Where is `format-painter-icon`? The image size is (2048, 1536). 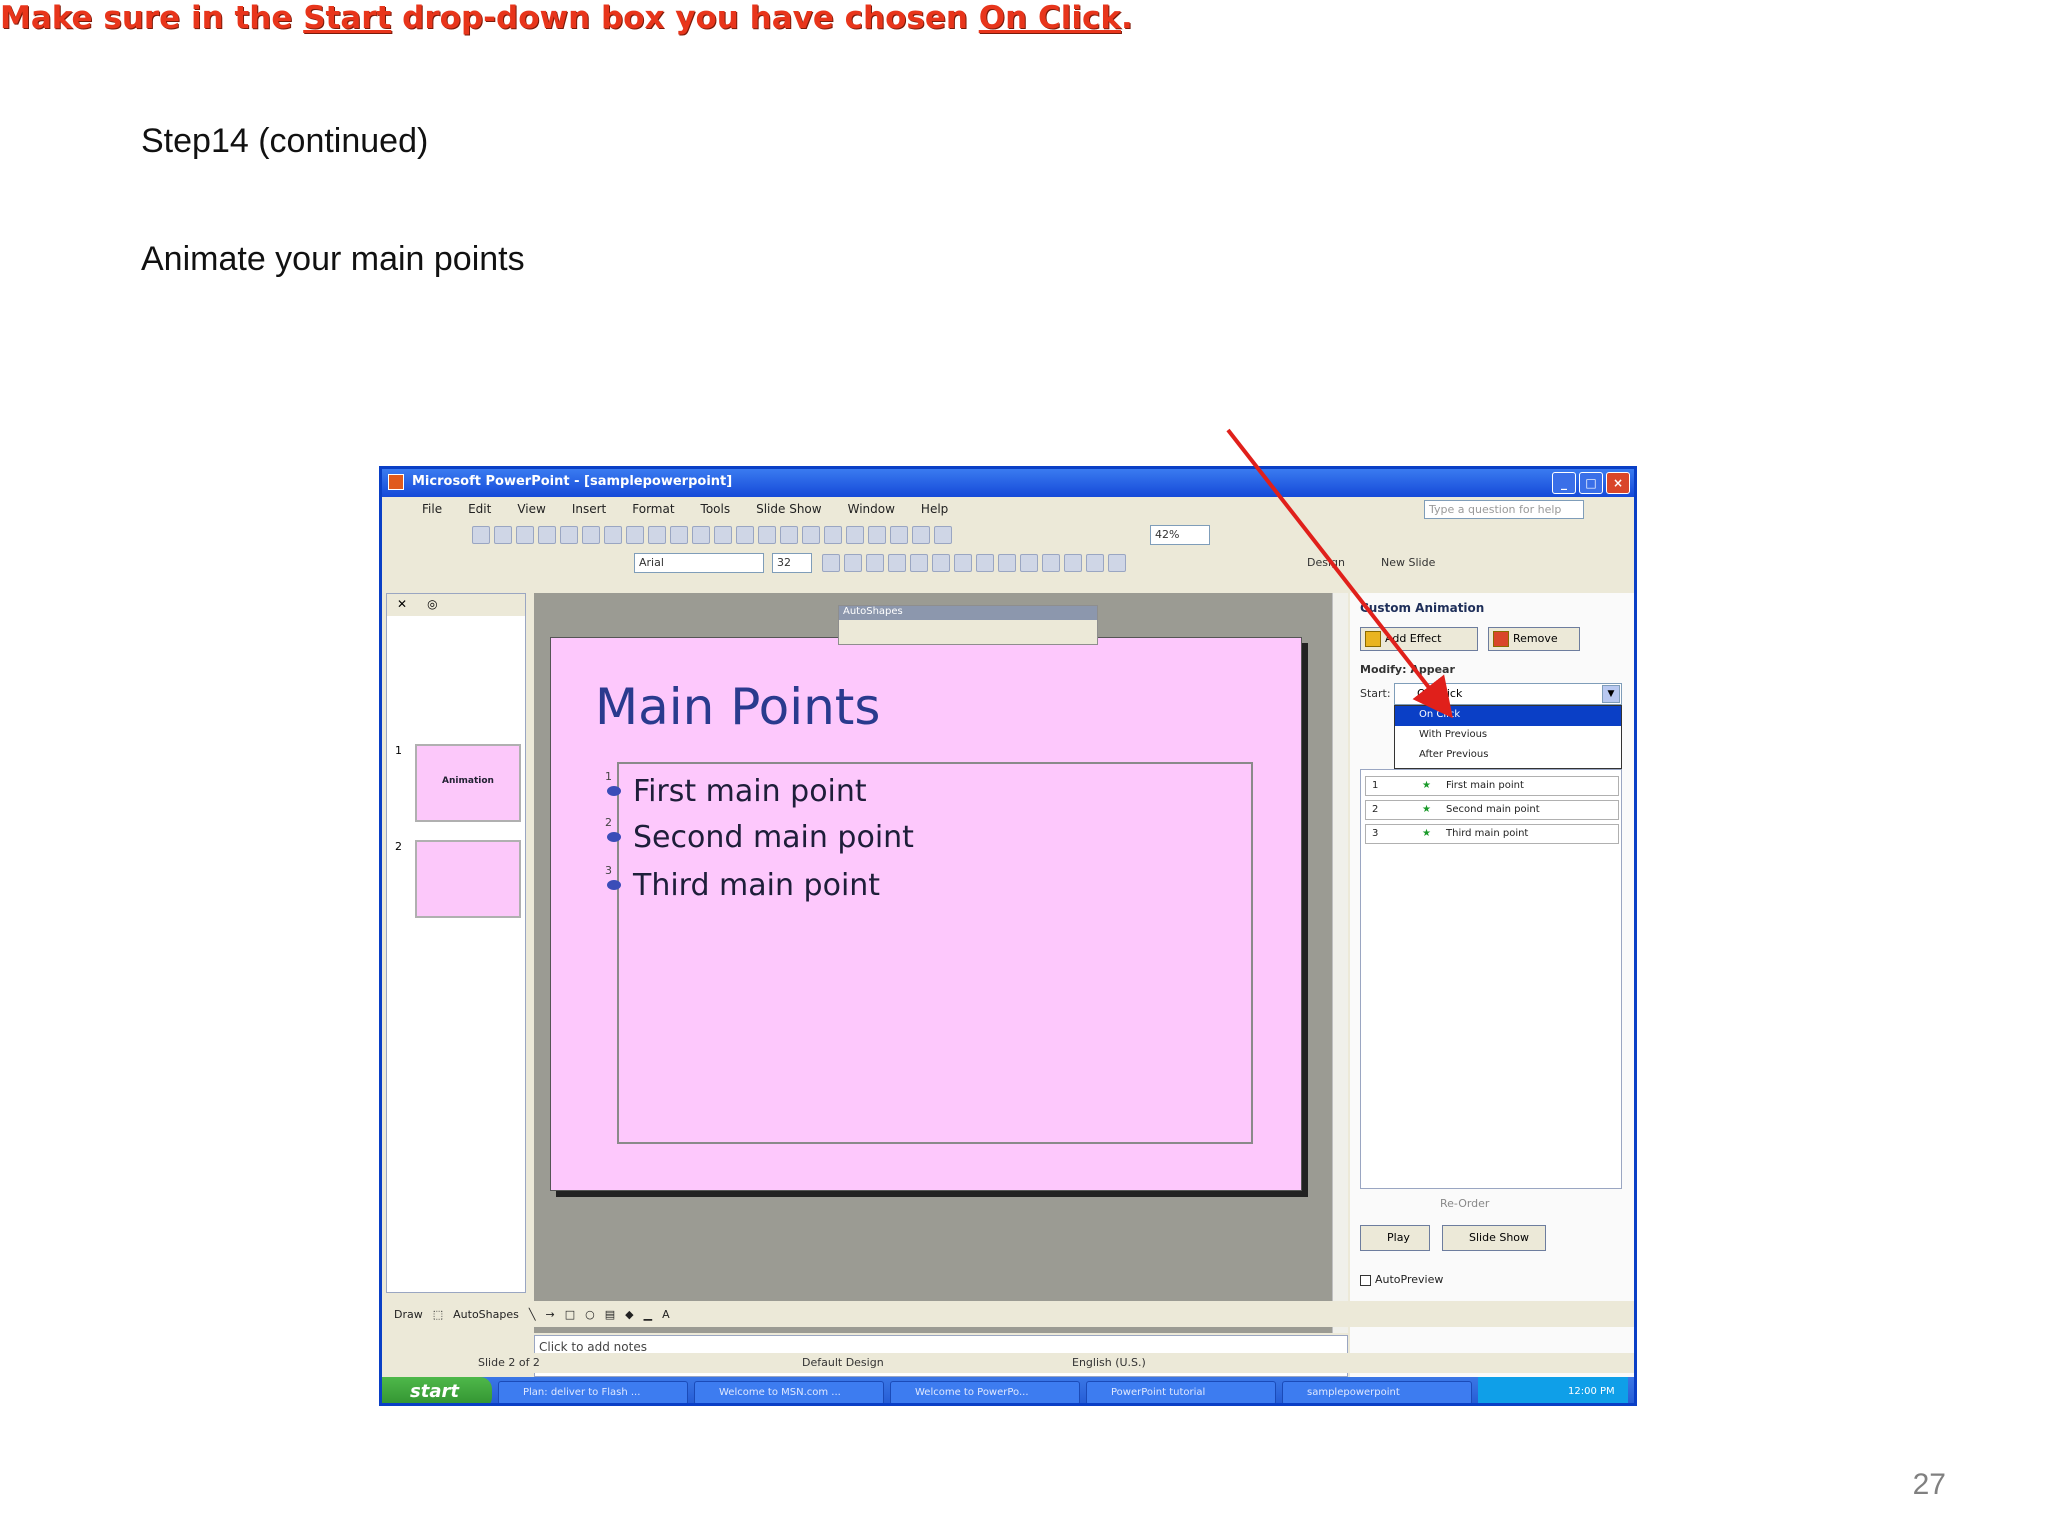 format-painter-icon is located at coordinates (723, 535).